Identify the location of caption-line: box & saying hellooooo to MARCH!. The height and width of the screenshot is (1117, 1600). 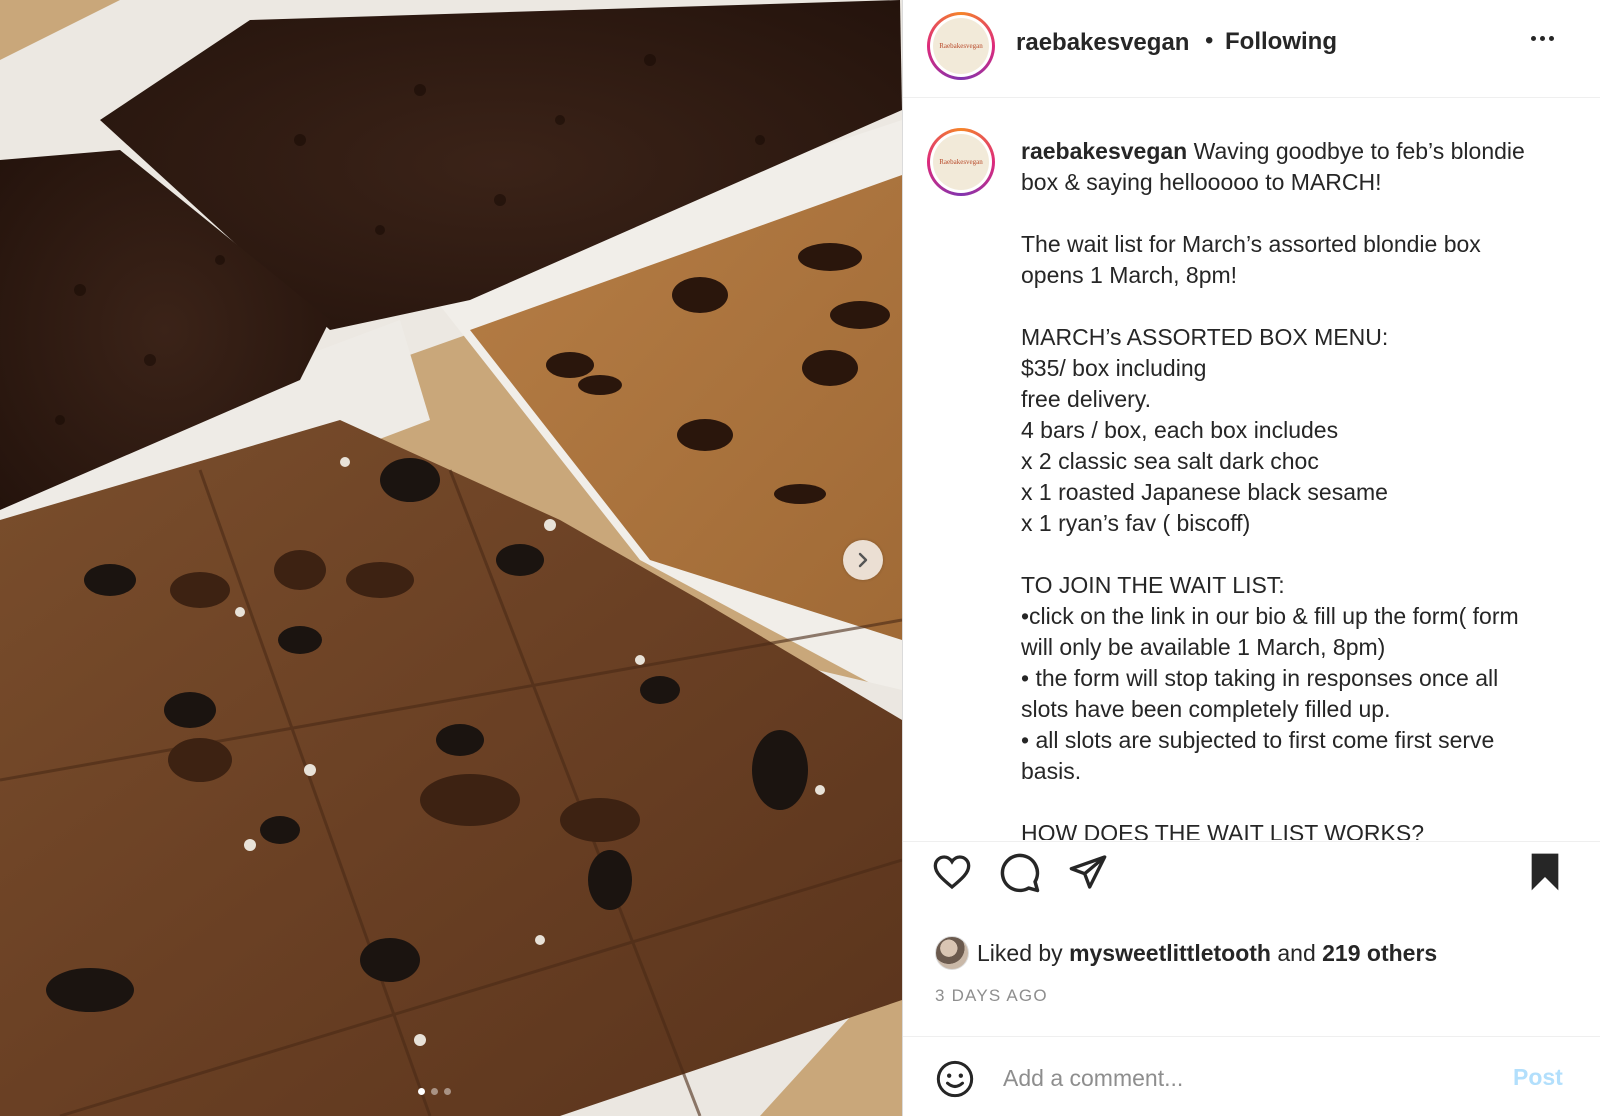
(1201, 182).